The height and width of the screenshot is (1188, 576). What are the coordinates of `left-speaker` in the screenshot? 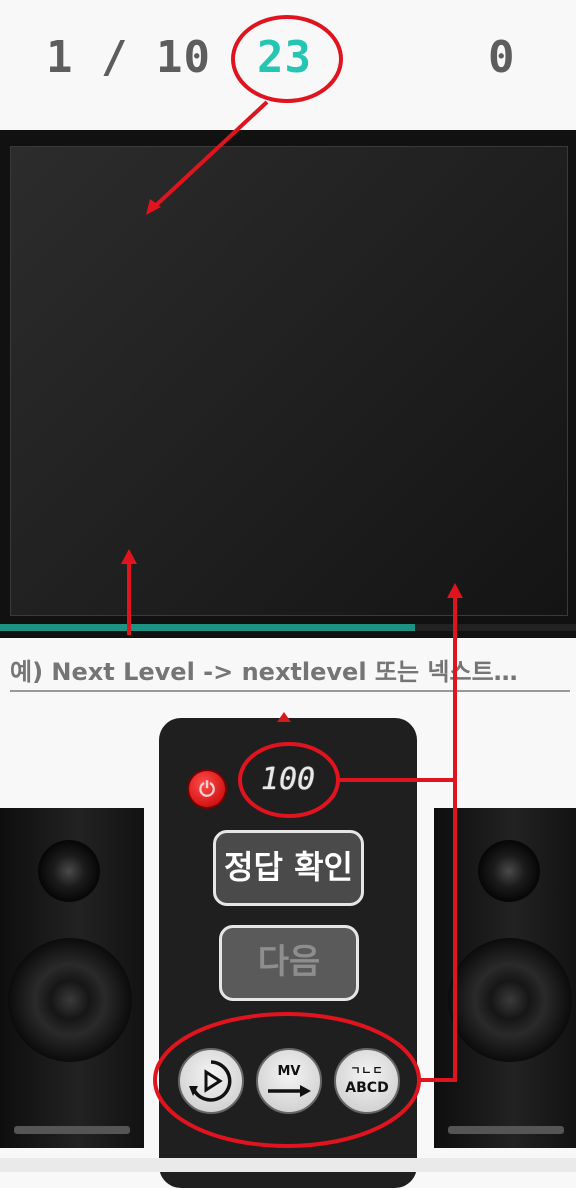 It's located at (72, 978).